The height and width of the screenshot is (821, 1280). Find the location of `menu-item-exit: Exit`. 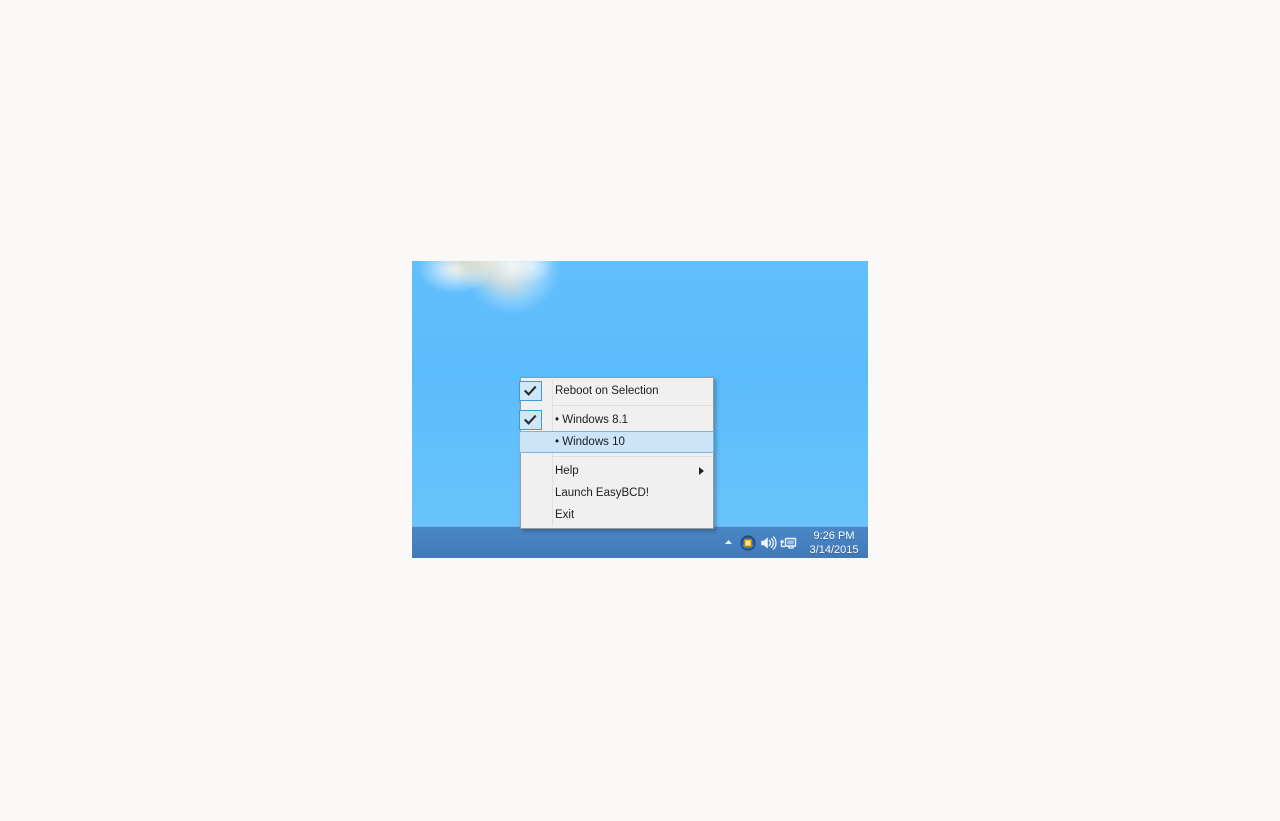

menu-item-exit: Exit is located at coordinates (617, 515).